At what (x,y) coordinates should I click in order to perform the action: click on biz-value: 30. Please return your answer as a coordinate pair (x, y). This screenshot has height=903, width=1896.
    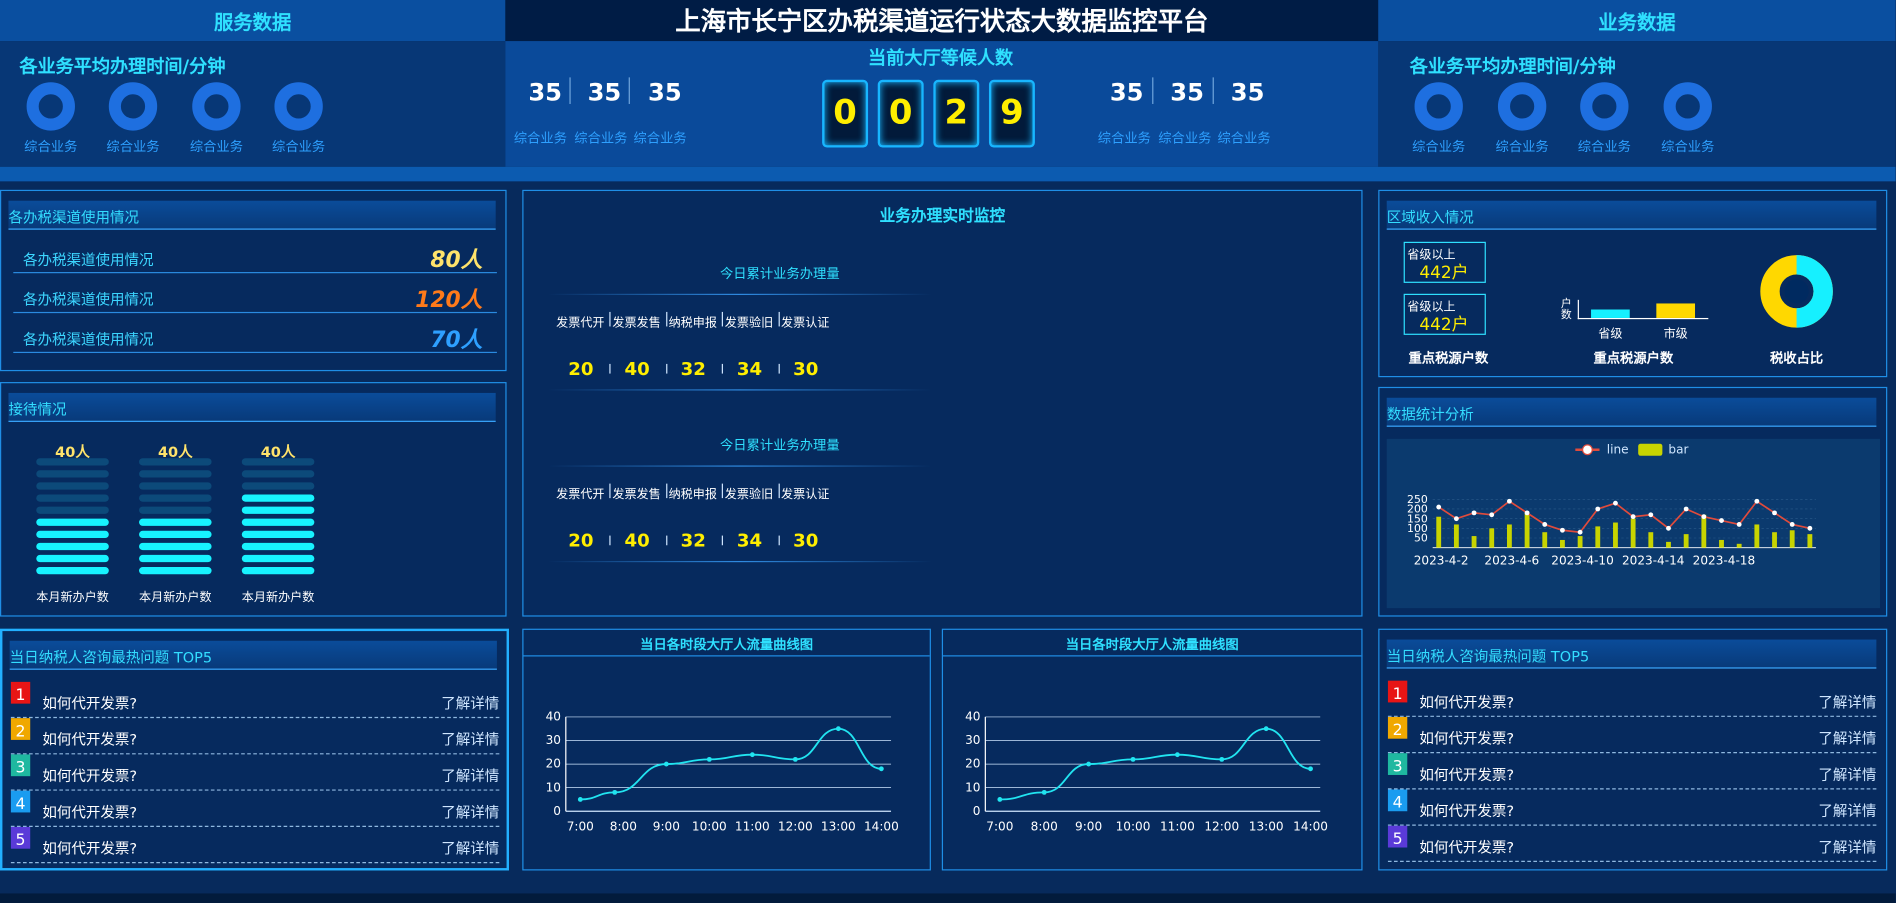
    Looking at the image, I should click on (806, 368).